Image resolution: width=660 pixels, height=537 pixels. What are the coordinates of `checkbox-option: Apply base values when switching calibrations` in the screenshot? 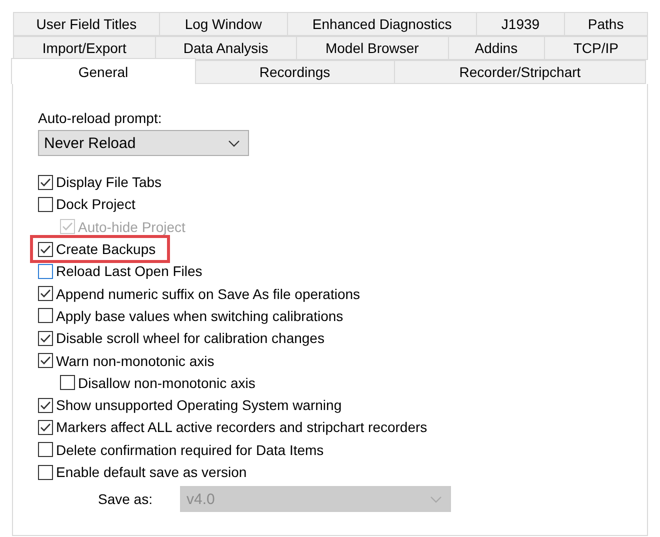 It's located at (191, 316).